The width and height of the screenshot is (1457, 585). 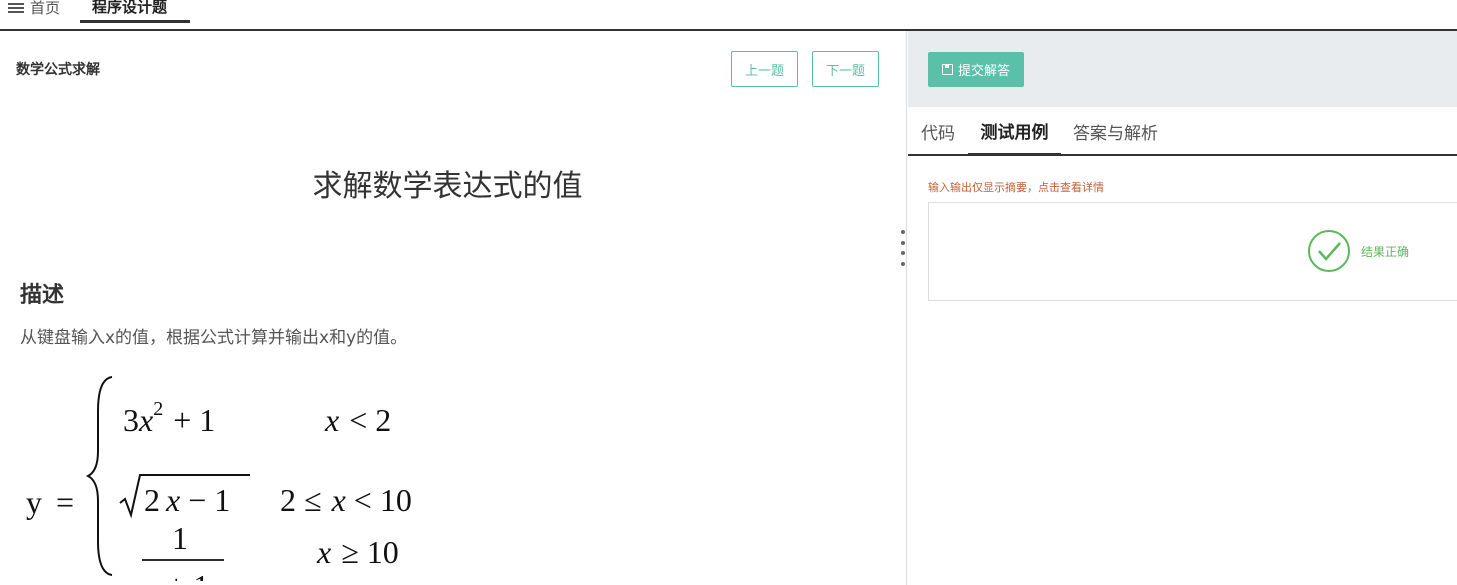 I want to click on tab-home: 首页, so click(x=34, y=11).